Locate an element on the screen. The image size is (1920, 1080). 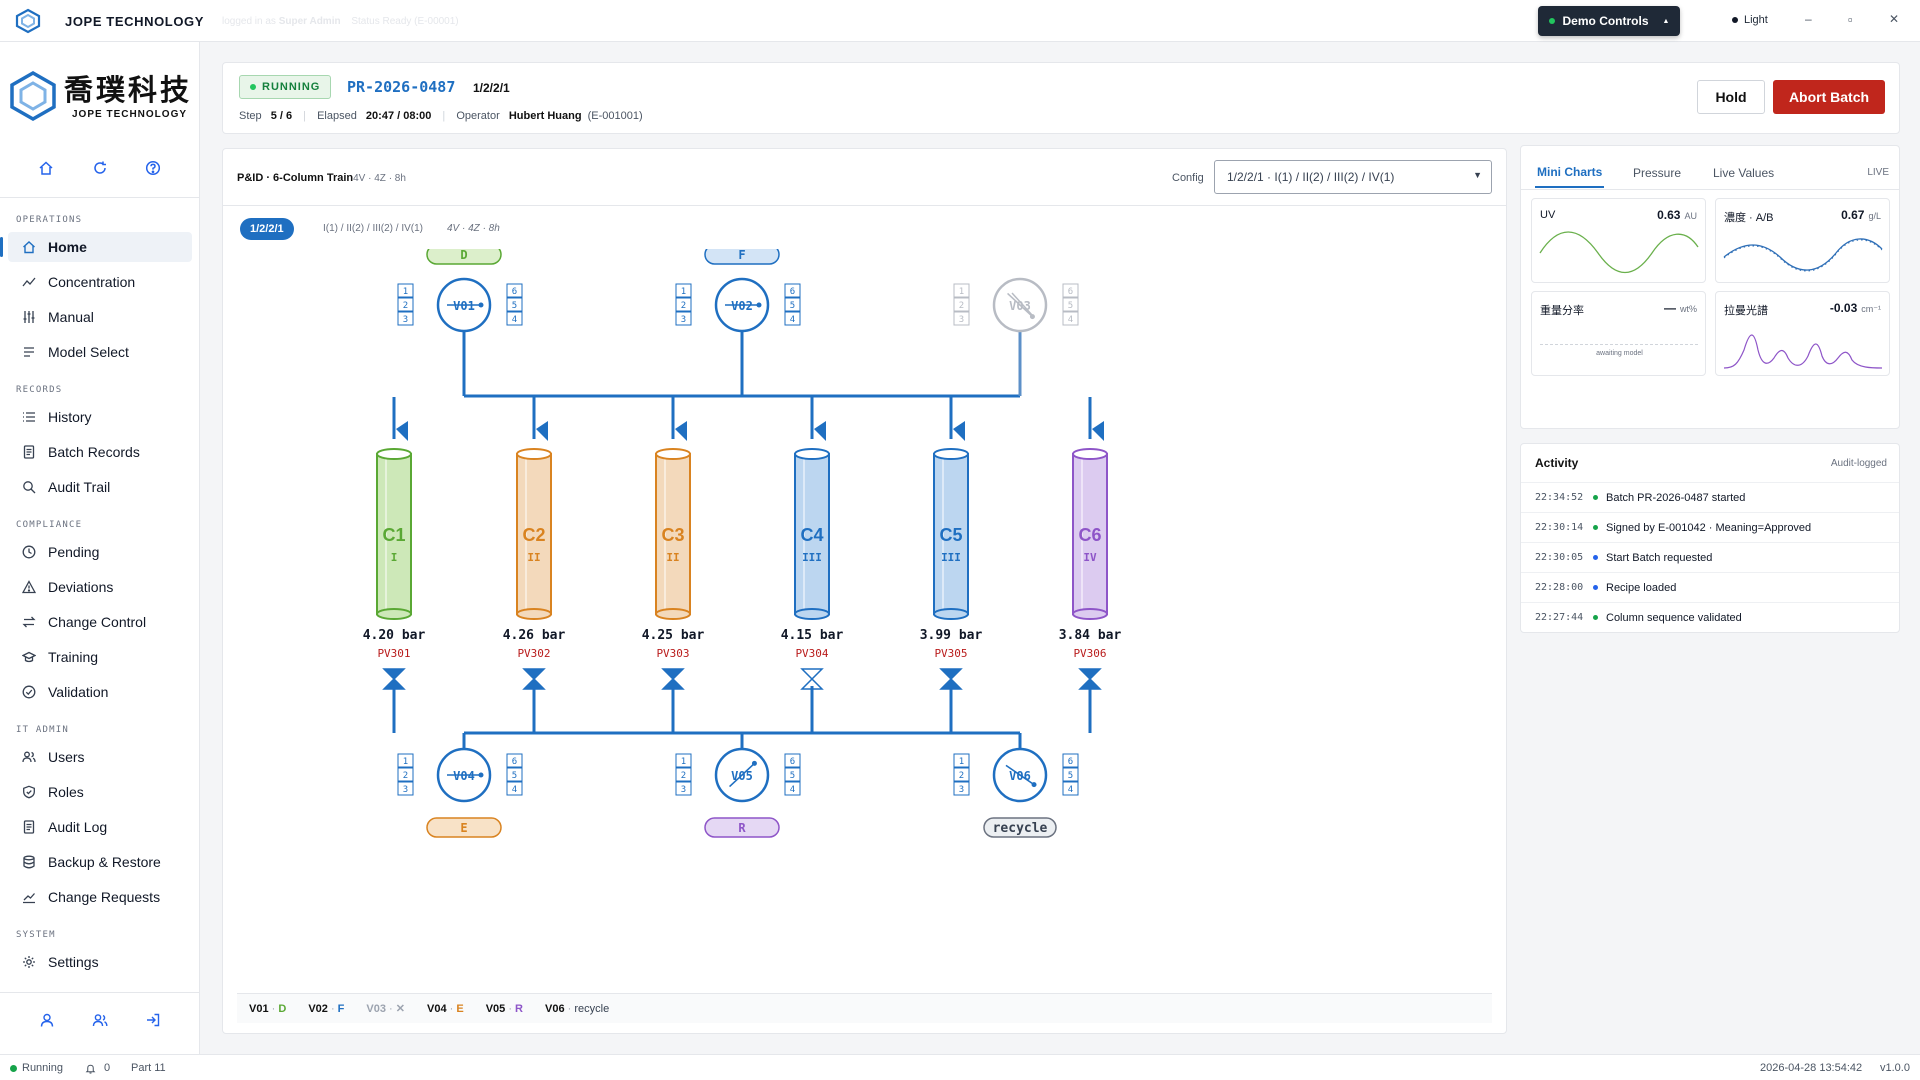
pid-header-divider is located at coordinates (864, 205).